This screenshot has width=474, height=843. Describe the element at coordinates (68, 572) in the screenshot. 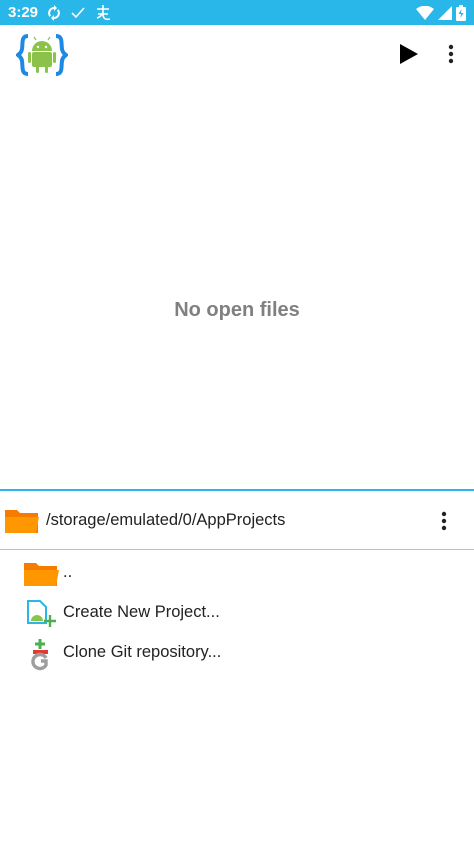

I see `list-item-label: ..` at that location.